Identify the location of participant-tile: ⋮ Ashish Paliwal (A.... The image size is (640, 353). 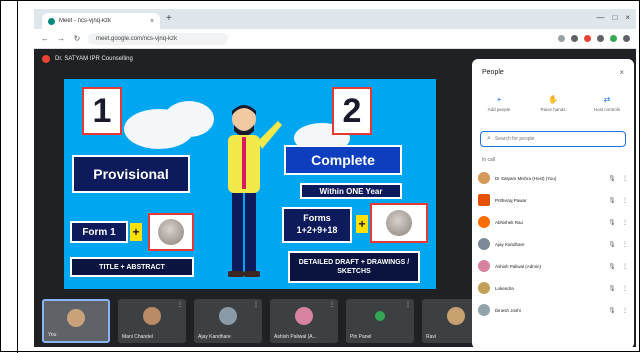
(304, 321).